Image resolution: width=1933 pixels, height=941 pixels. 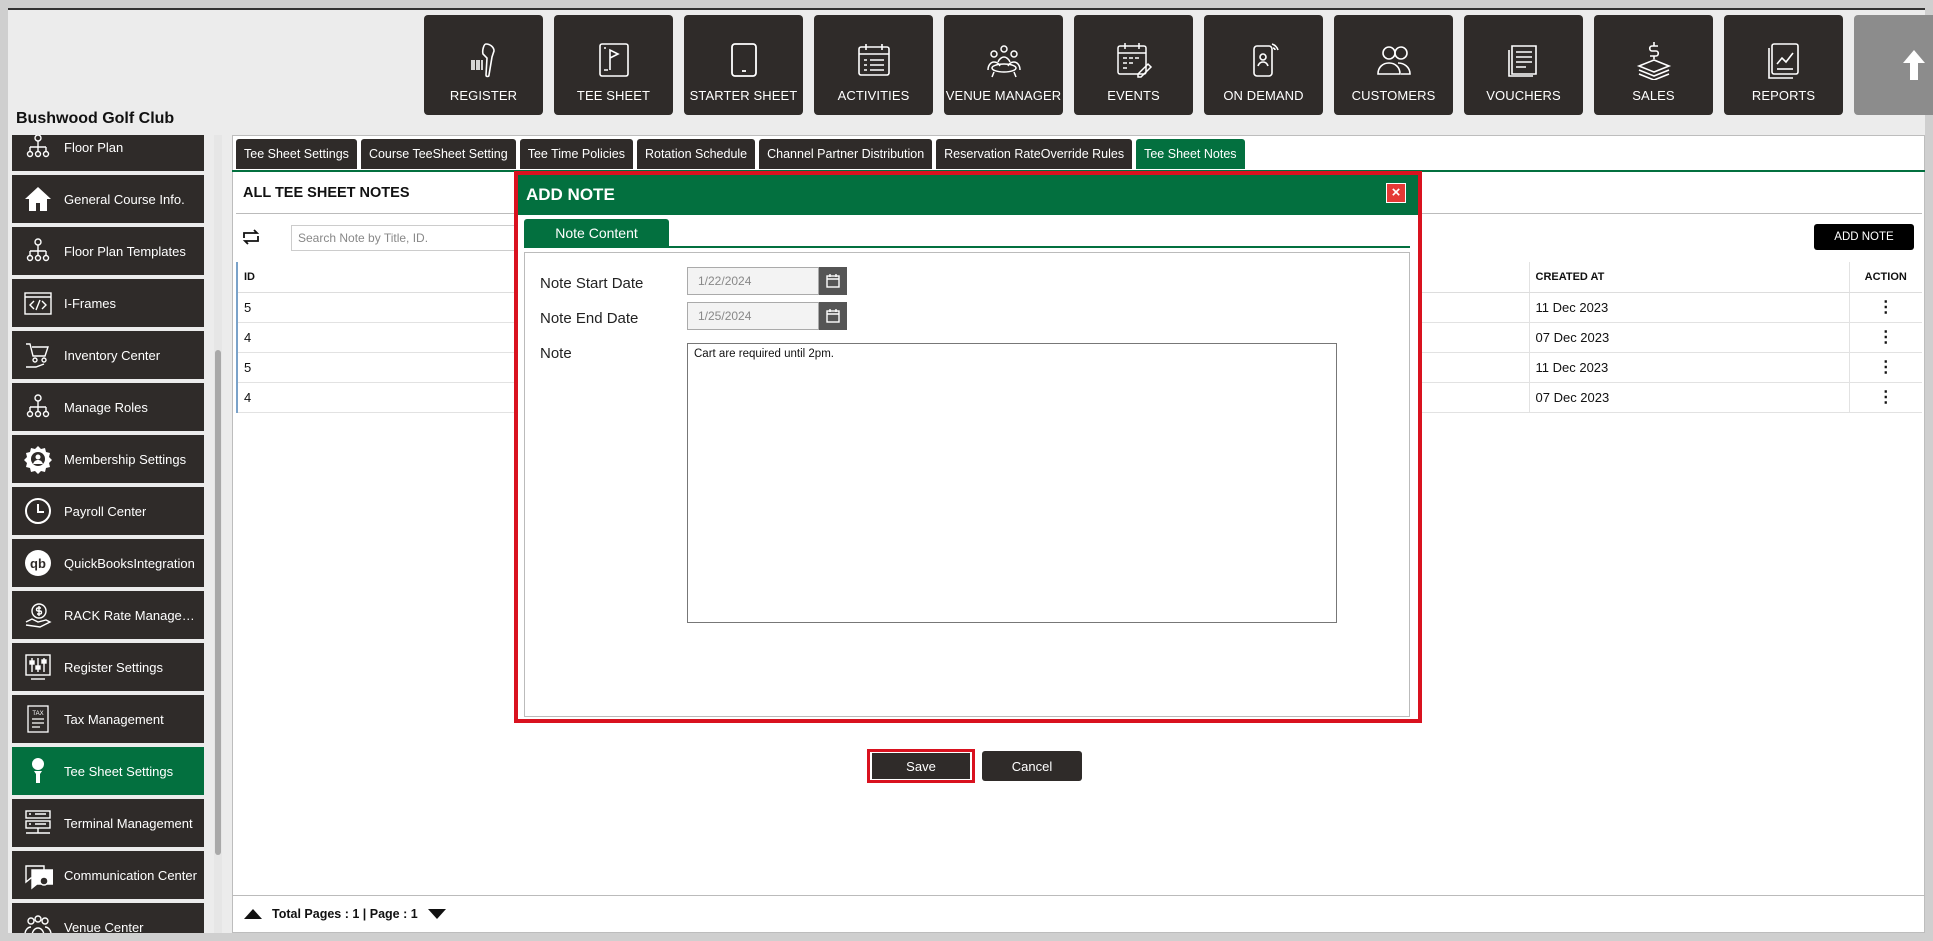 What do you see at coordinates (90, 303) in the screenshot?
I see `sidebar-item-label: I-Frames` at bounding box center [90, 303].